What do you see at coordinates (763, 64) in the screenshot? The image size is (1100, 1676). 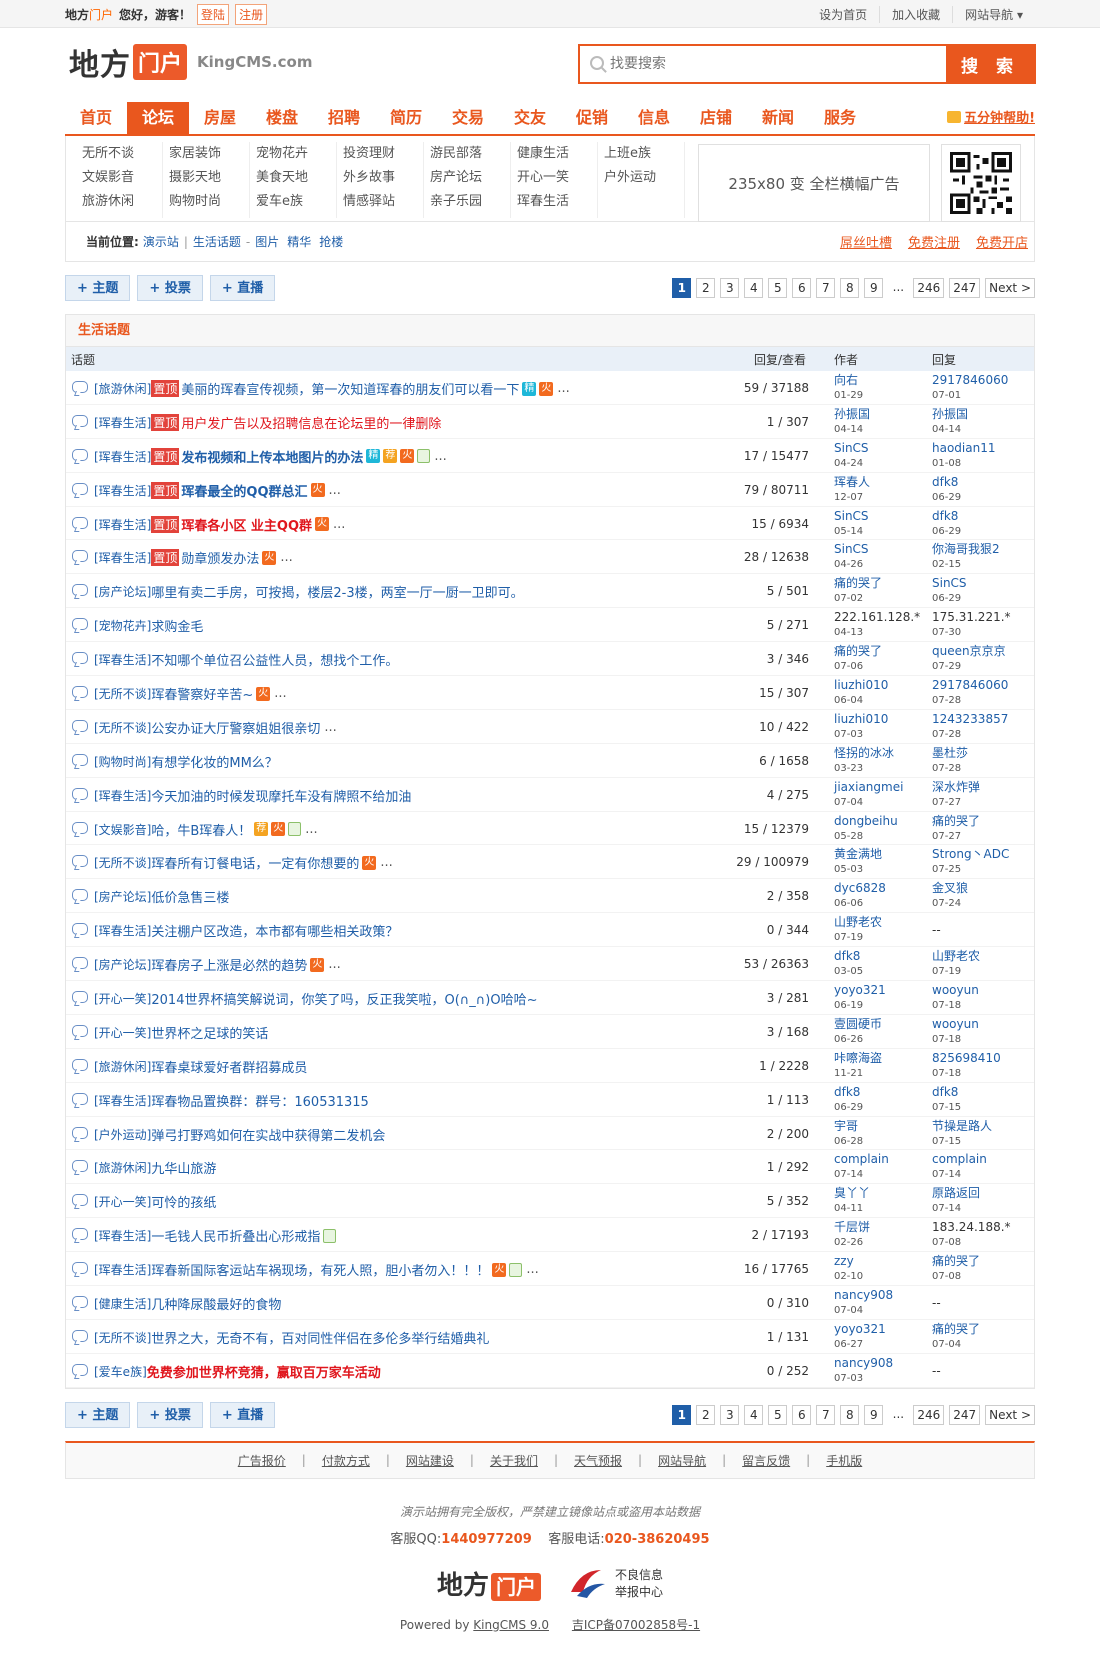 I see `search-input` at bounding box center [763, 64].